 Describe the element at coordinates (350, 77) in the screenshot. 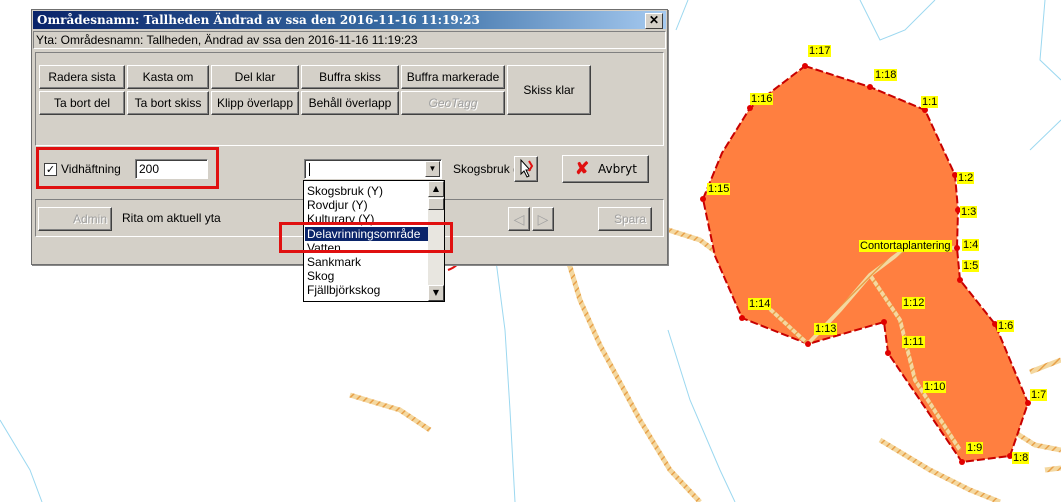

I see `buffra-skiss-button: Buffra skiss` at that location.